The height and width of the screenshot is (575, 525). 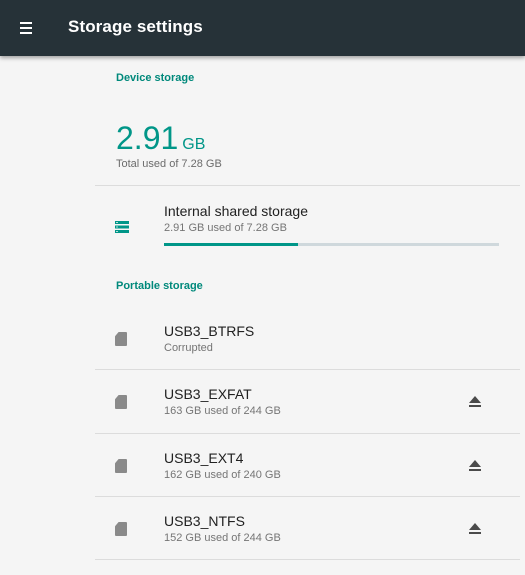 I want to click on internal-storage-usage: 2.91 GB used of 7.28 GB, so click(x=225, y=228).